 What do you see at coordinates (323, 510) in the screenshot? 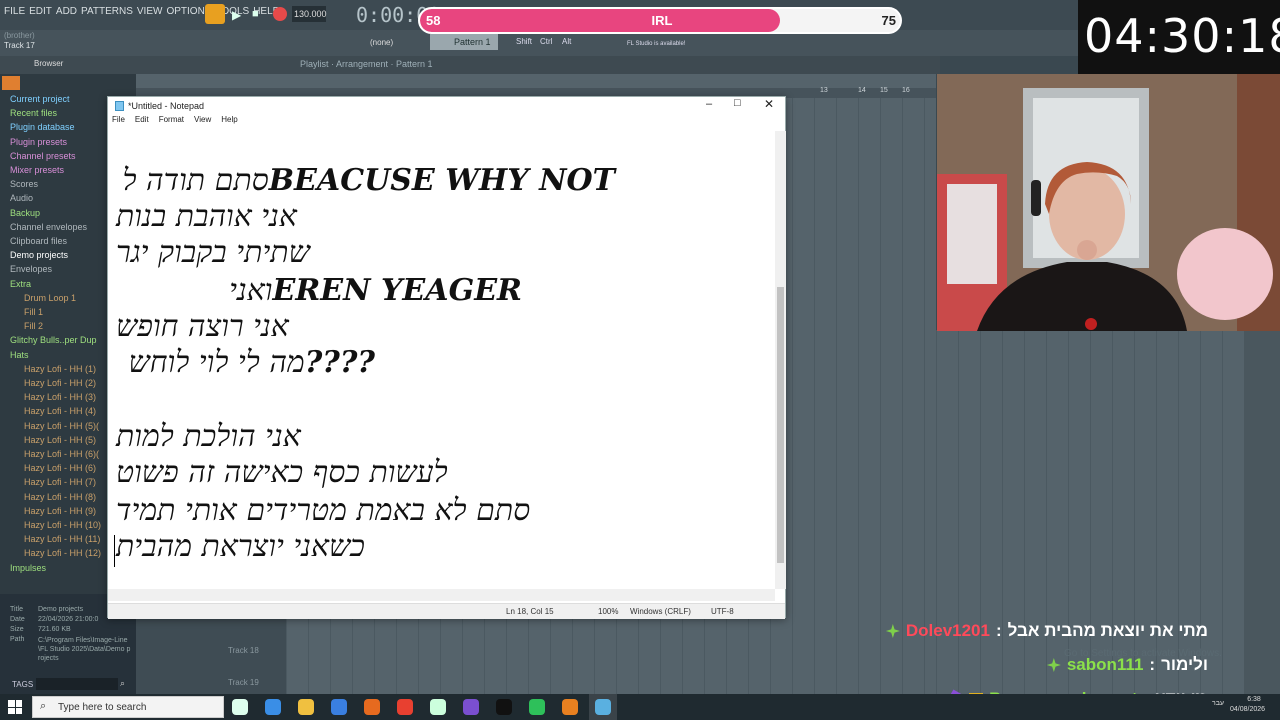
I see `notepad-line: סתם לא באמת מטרידים אותי תמיד` at bounding box center [323, 510].